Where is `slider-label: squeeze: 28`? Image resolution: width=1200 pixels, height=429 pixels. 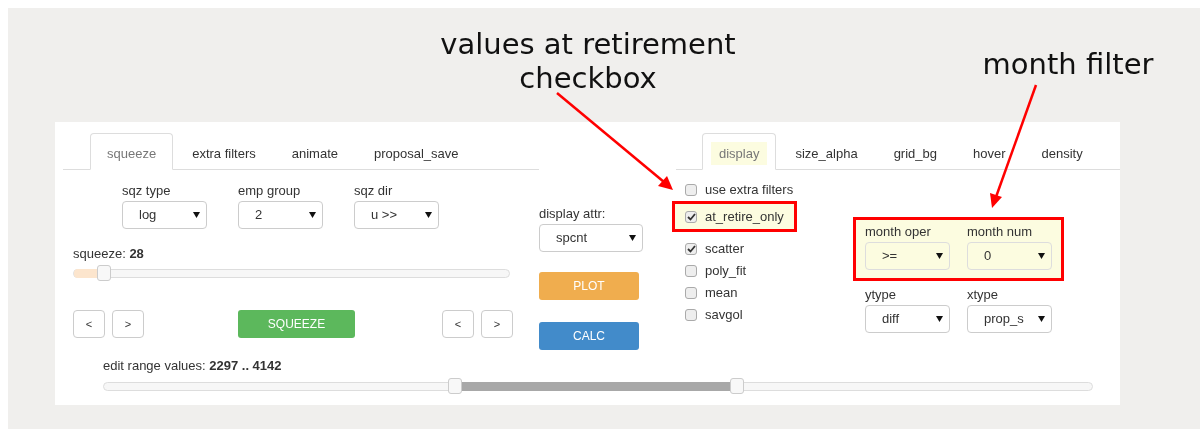
slider-label: squeeze: 28 is located at coordinates (109, 253).